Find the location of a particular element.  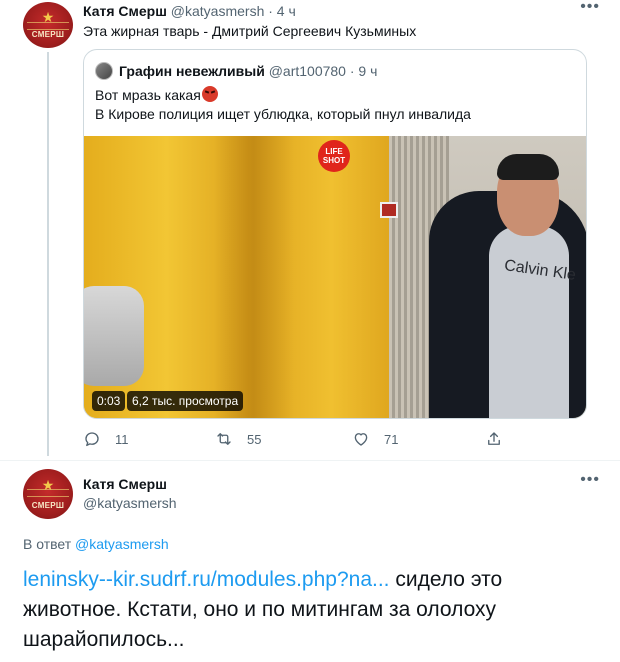

retweet-button: 55 is located at coordinates (238, 439).